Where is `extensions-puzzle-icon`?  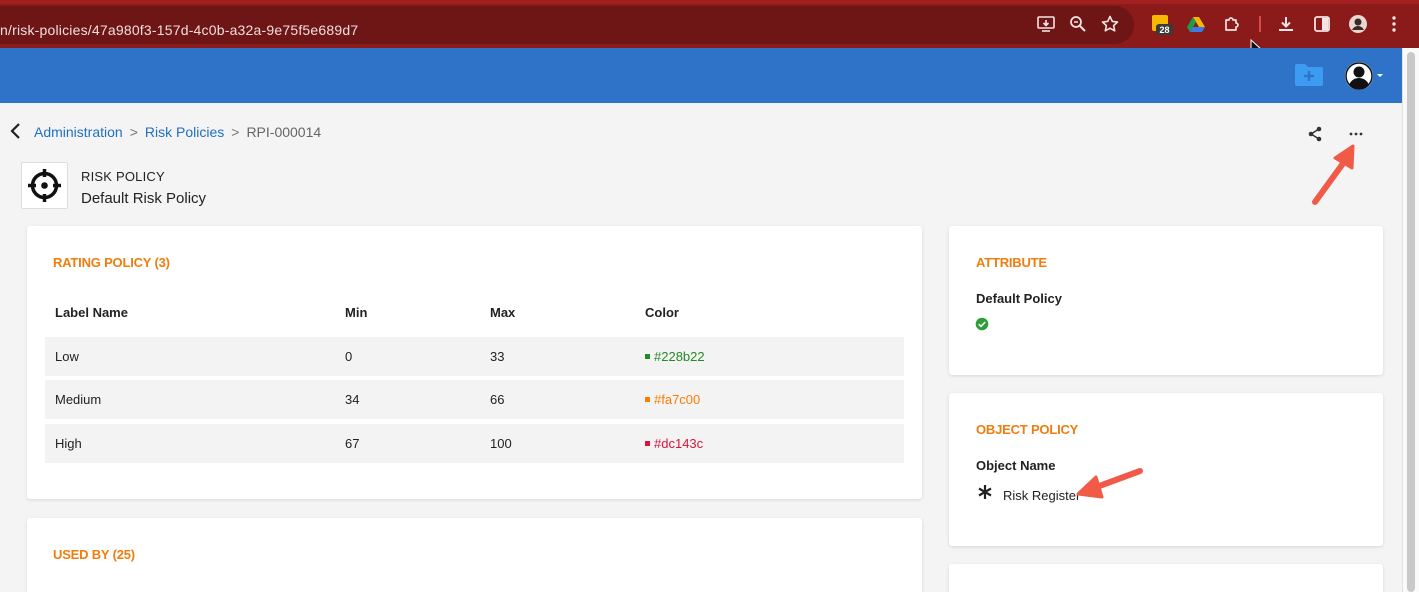
extensions-puzzle-icon is located at coordinates (1232, 24).